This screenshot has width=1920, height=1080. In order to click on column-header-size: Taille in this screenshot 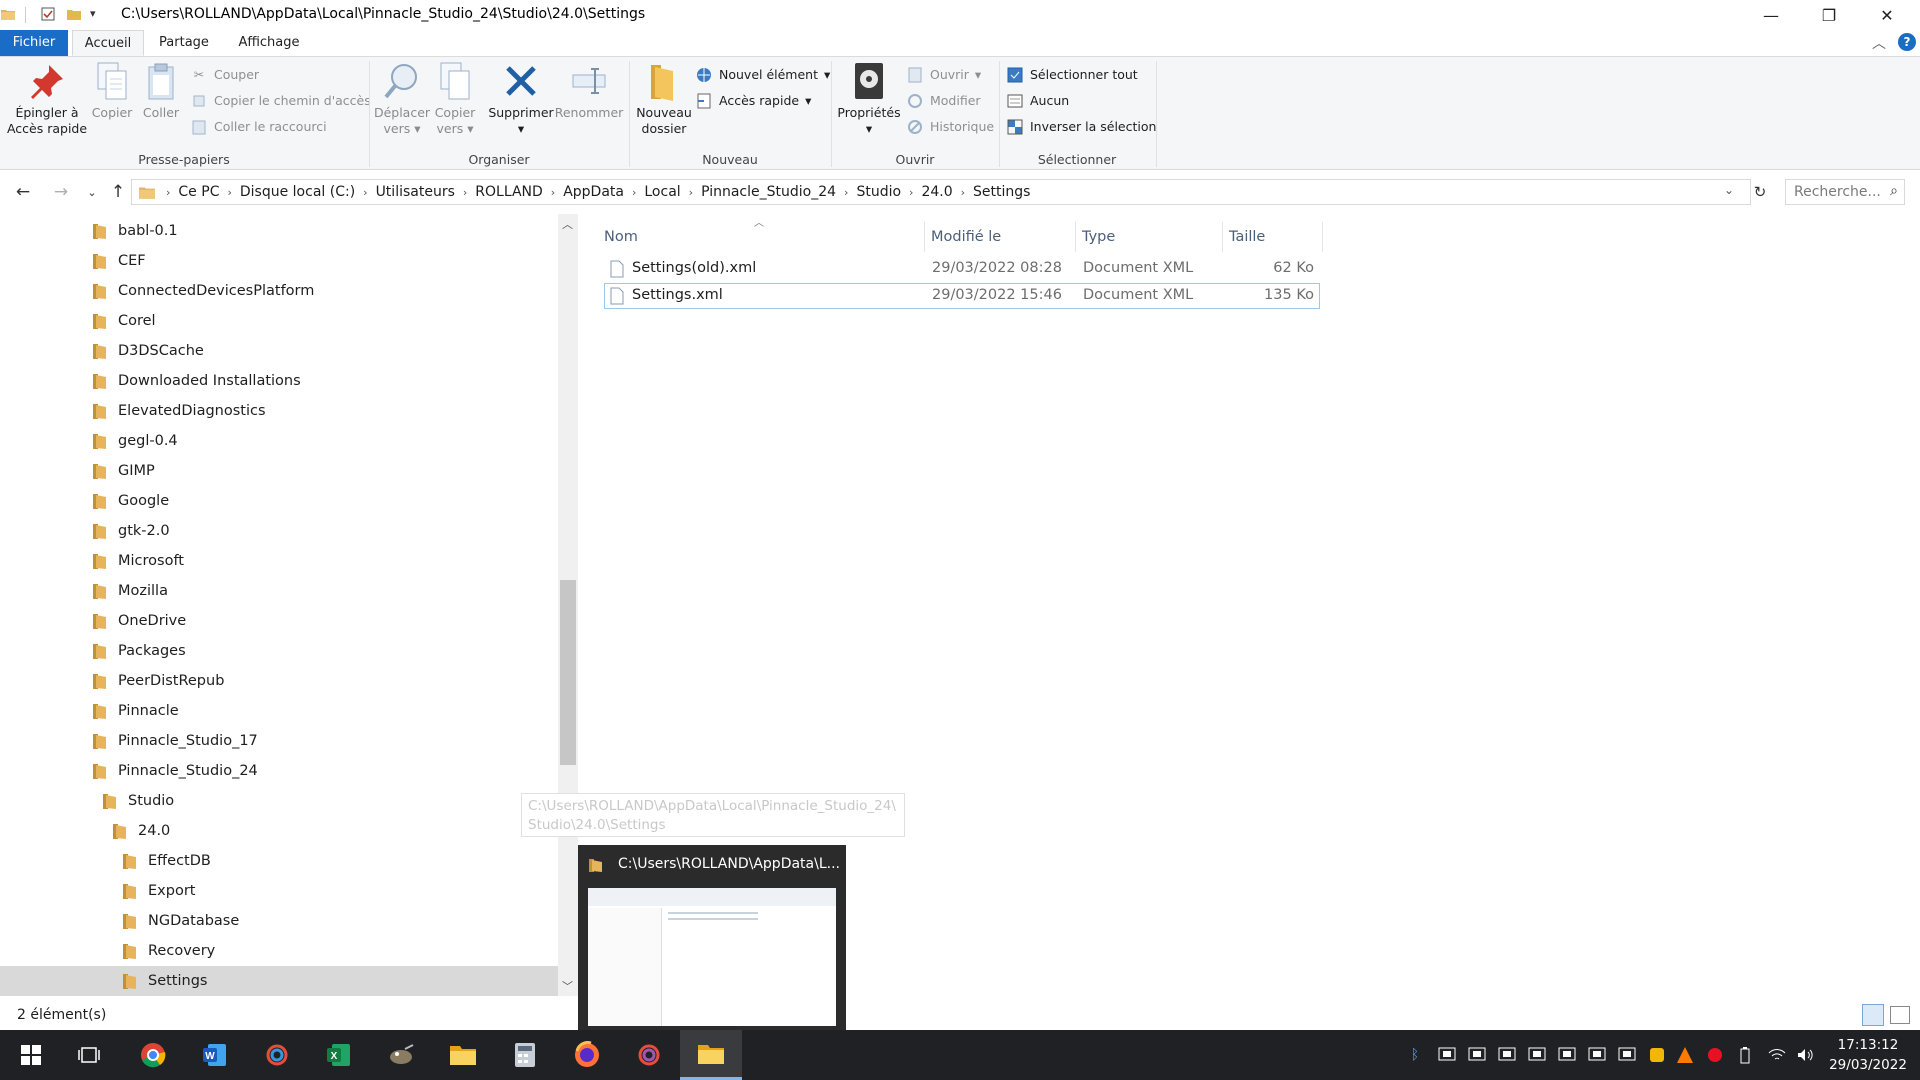, I will do `click(1270, 237)`.